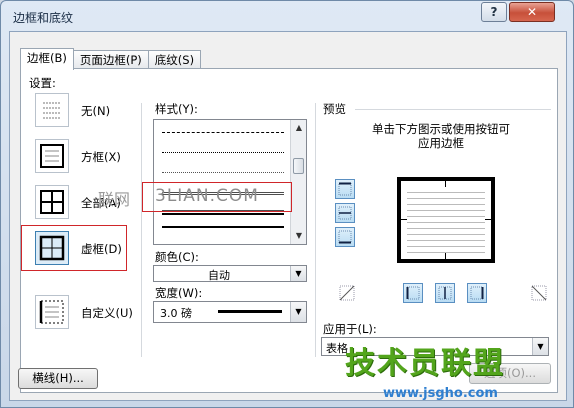  What do you see at coordinates (441, 143) in the screenshot?
I see `preview-instruction-2: 应用边框` at bounding box center [441, 143].